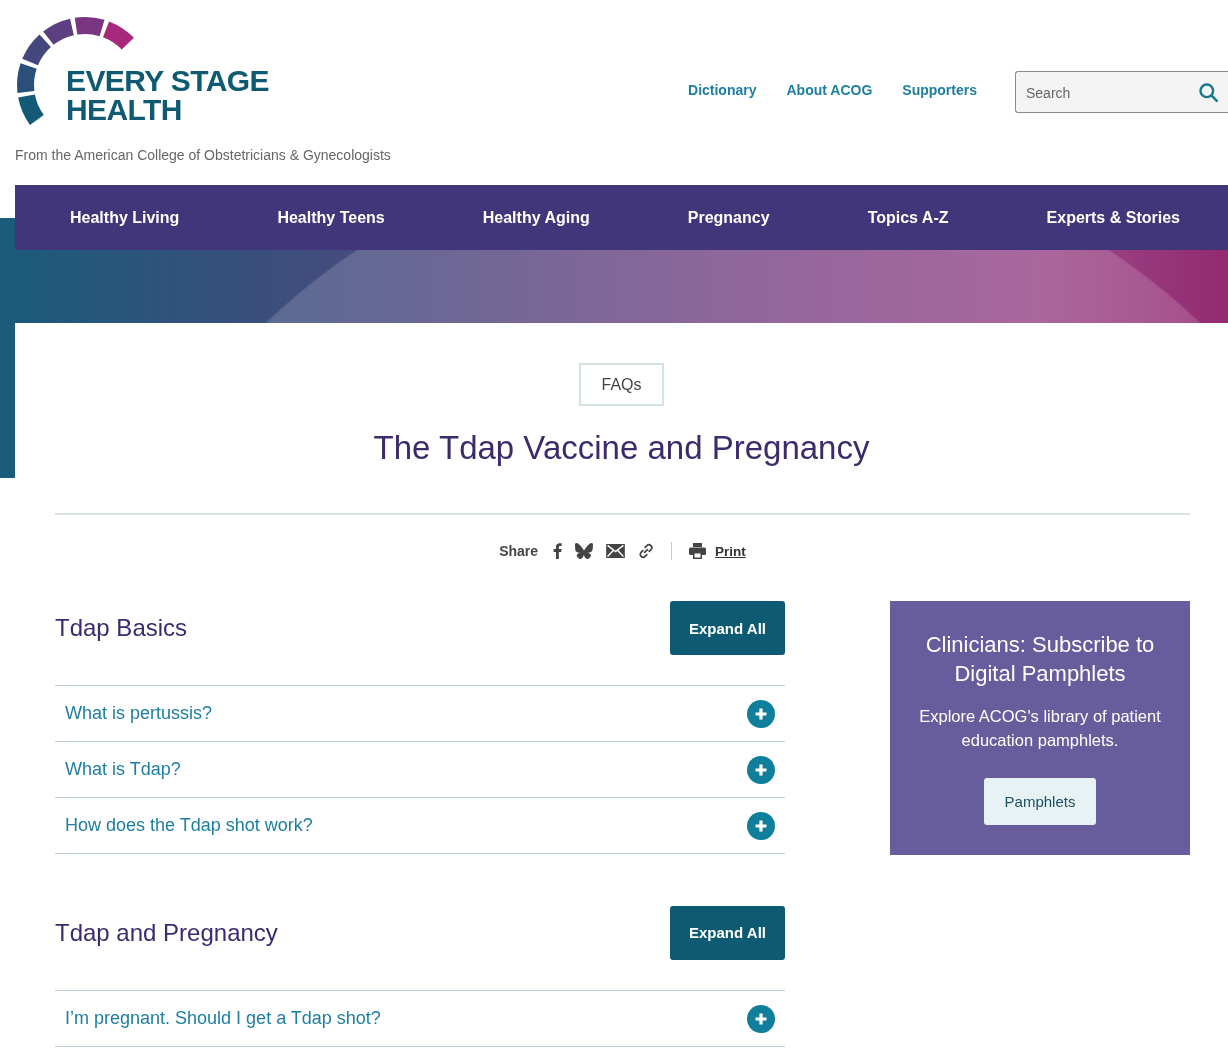 This screenshot has height=1048, width=1228. Describe the element at coordinates (717, 551) in the screenshot. I see `print-link: Print` at that location.